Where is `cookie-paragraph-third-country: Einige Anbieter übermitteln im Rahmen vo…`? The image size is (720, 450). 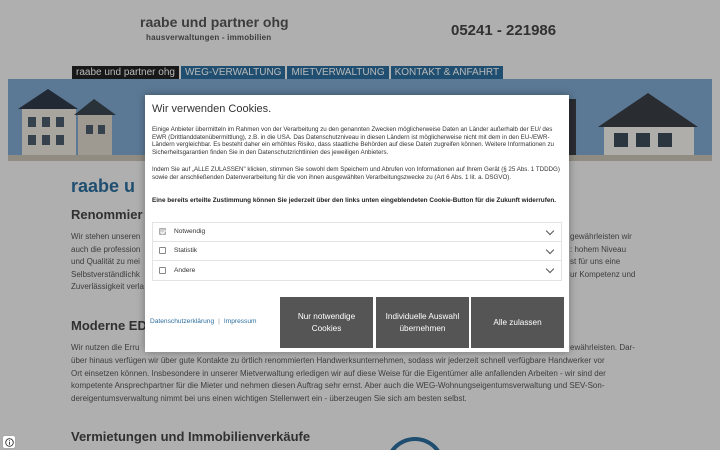 cookie-paragraph-third-country: Einige Anbieter übermitteln im Rahmen vo… is located at coordinates (353, 141).